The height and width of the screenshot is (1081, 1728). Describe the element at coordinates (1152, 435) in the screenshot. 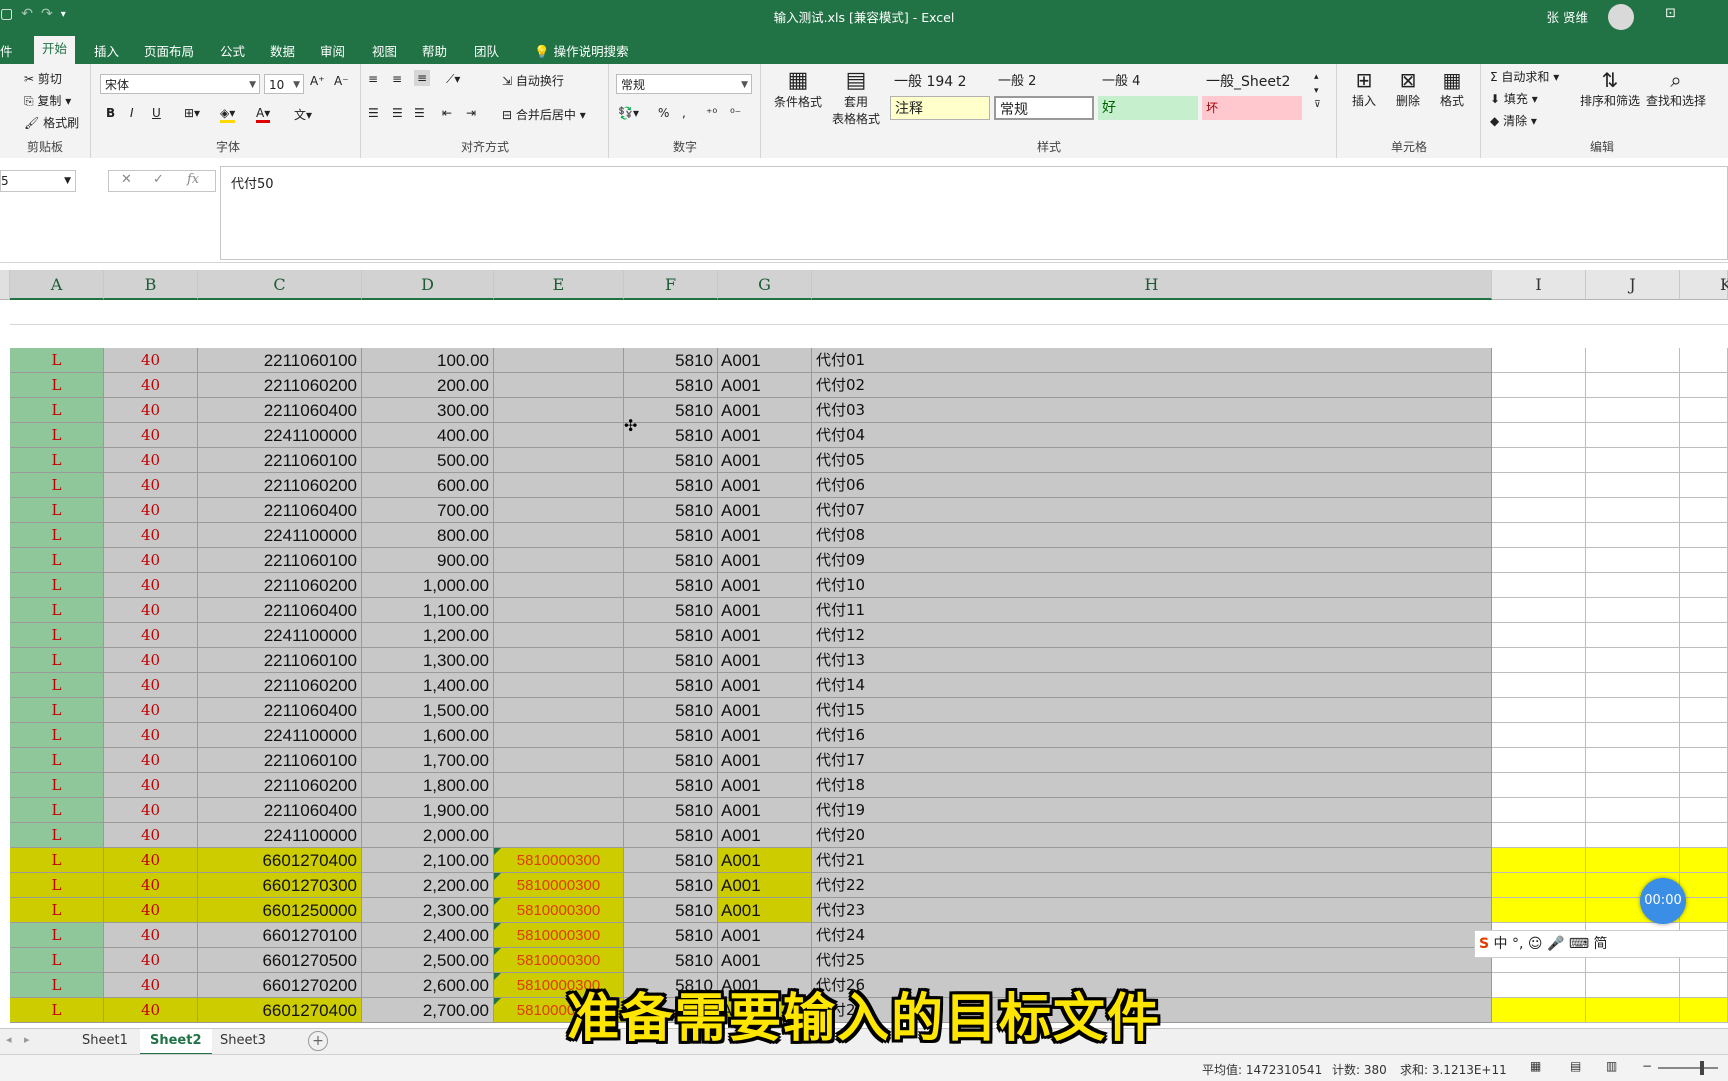

I see `cell-h: 代付04` at that location.